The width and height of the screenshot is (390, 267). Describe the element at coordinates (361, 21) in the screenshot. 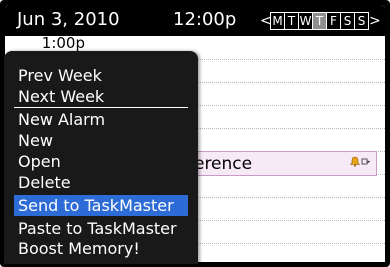

I see `day-sunday: S` at that location.